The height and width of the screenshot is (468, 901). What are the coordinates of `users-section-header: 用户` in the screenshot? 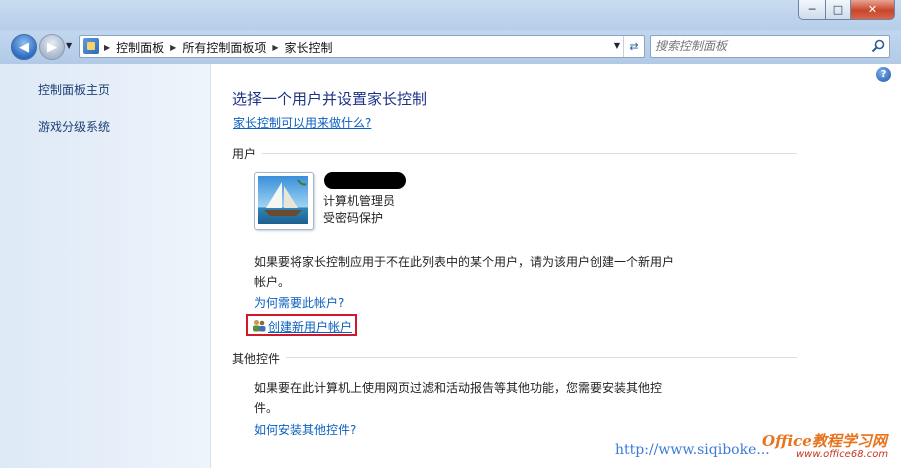 It's located at (244, 154).